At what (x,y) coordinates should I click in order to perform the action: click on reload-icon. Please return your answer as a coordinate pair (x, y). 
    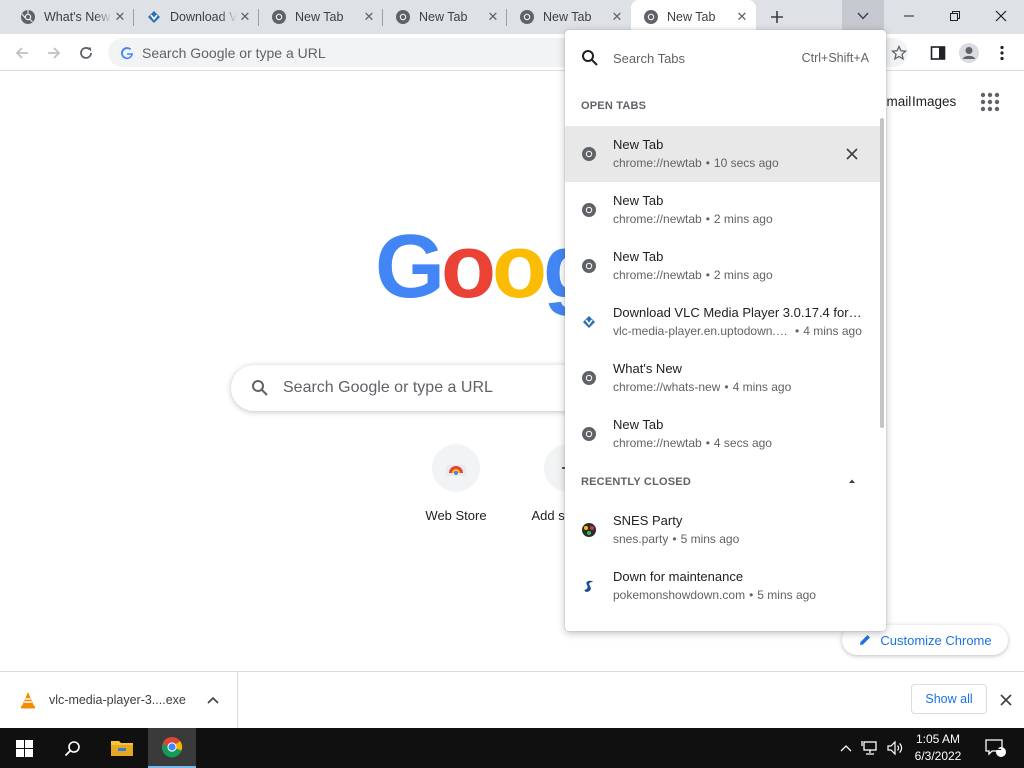
    Looking at the image, I should click on (86, 53).